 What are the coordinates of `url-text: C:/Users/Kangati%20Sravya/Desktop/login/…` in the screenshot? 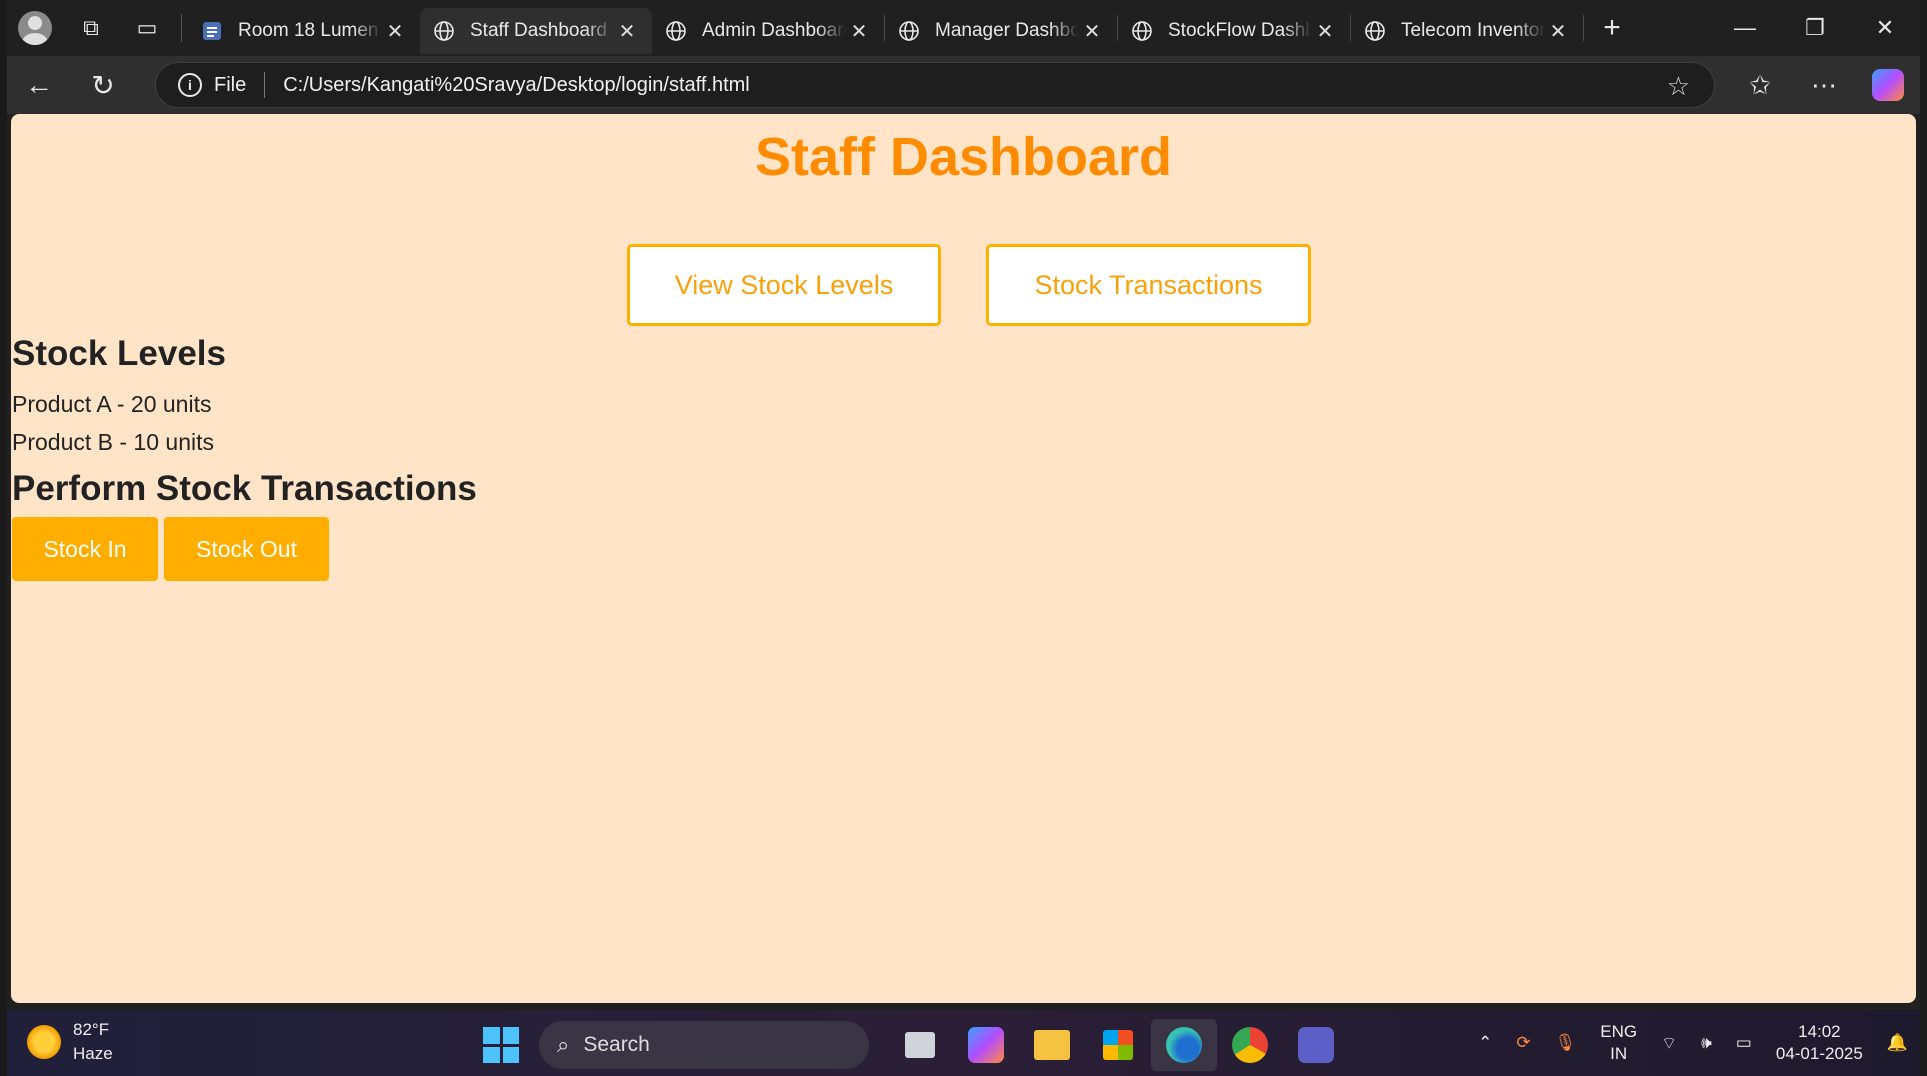 It's located at (516, 85).